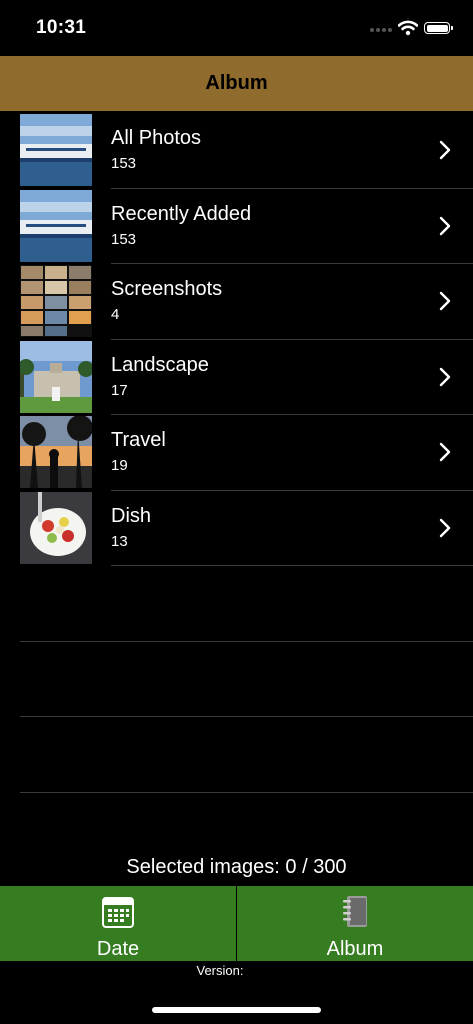 This screenshot has height=1024, width=473. What do you see at coordinates (236, 377) in the screenshot?
I see `album-row-landscape: Landscape 17` at bounding box center [236, 377].